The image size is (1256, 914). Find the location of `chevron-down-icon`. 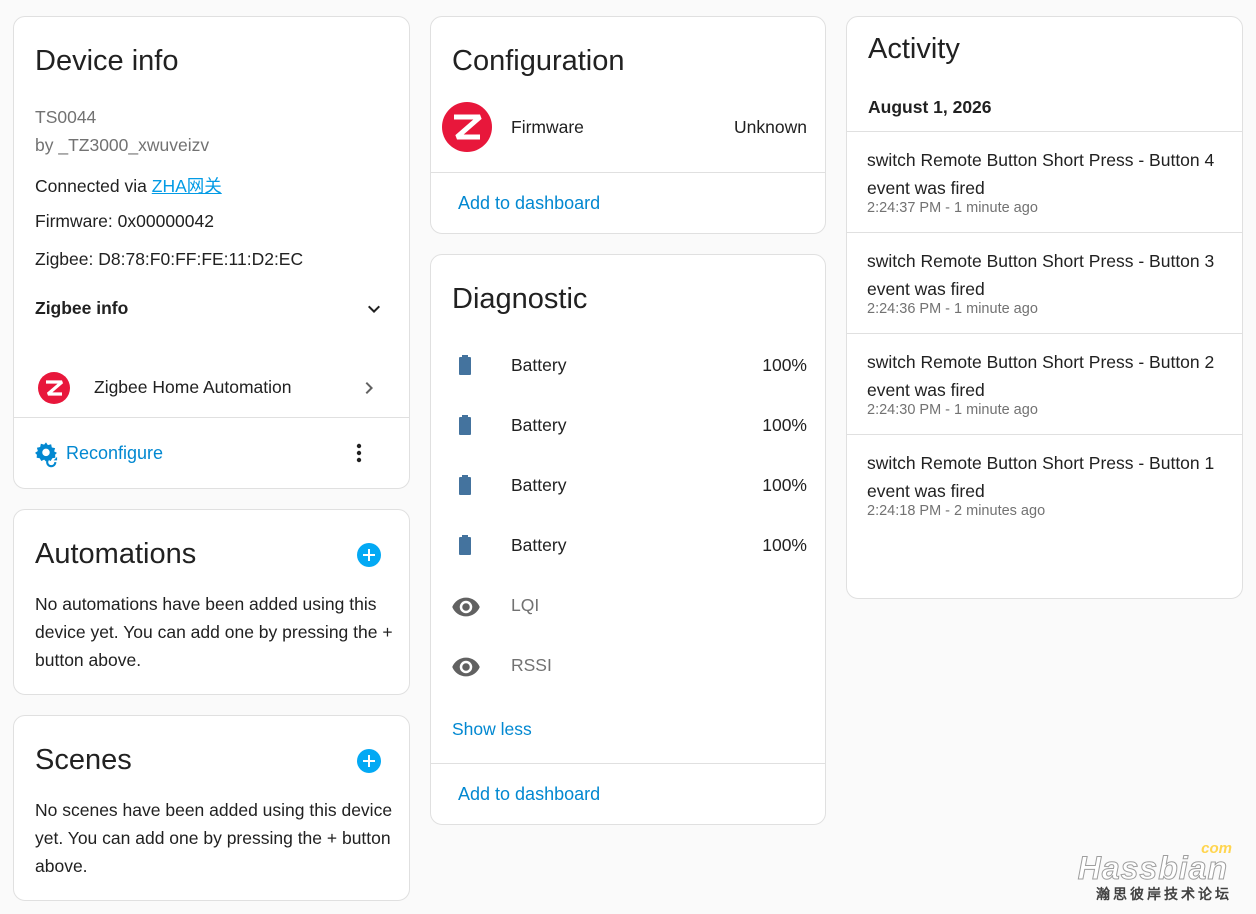

chevron-down-icon is located at coordinates (374, 309).